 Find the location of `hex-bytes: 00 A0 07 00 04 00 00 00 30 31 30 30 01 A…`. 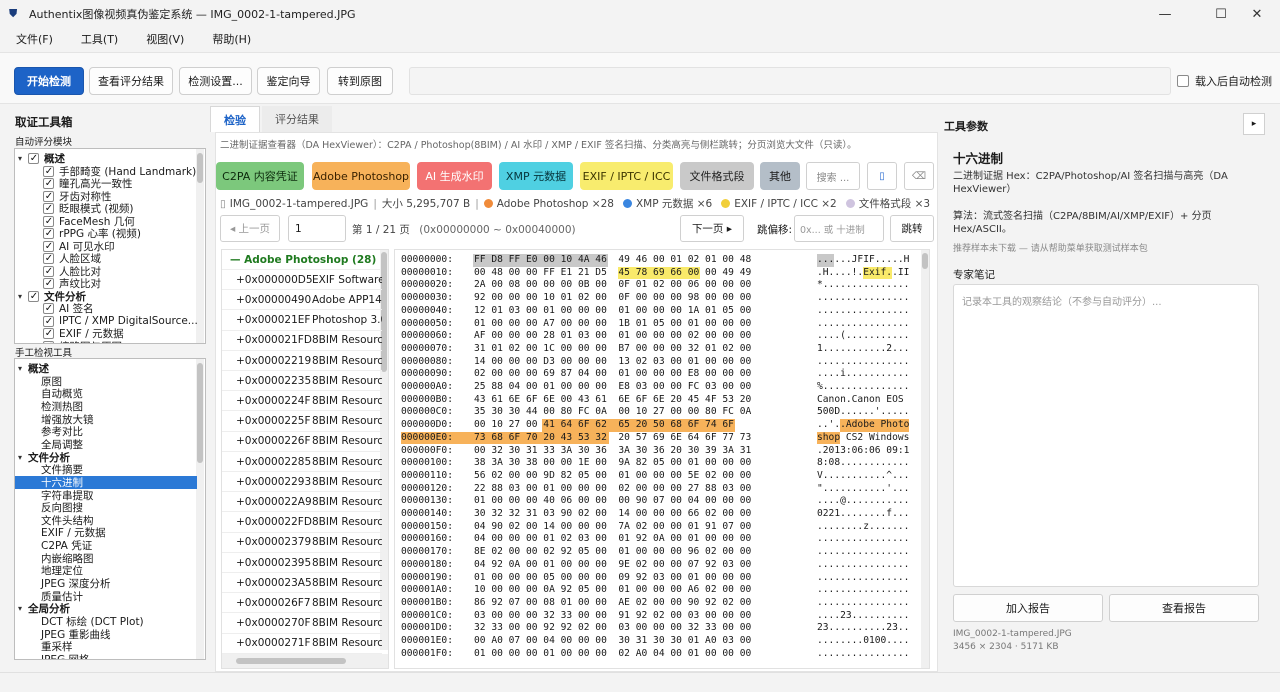

hex-bytes: 00 A0 07 00 04 00 00 00 30 31 30 30 01 A… is located at coordinates (612, 641).